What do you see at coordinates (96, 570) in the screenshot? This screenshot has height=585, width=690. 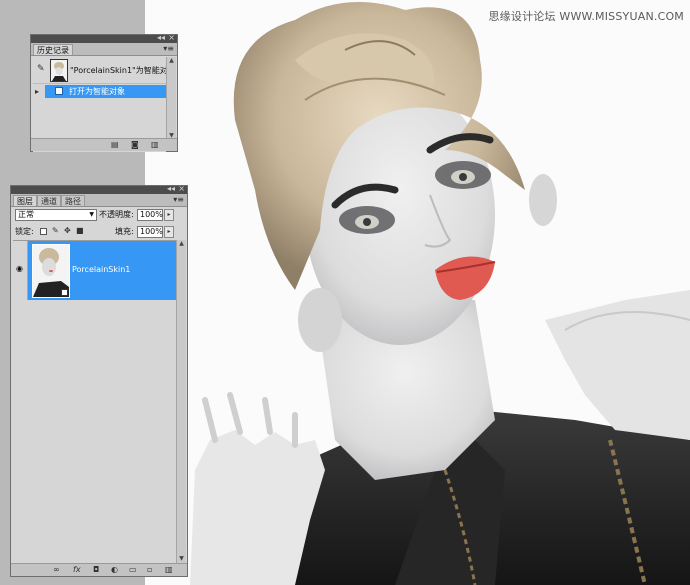 I see `mask-icon: ◘` at bounding box center [96, 570].